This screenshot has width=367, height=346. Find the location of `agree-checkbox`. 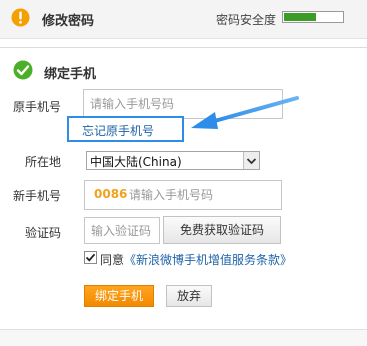

agree-checkbox is located at coordinates (90, 257).